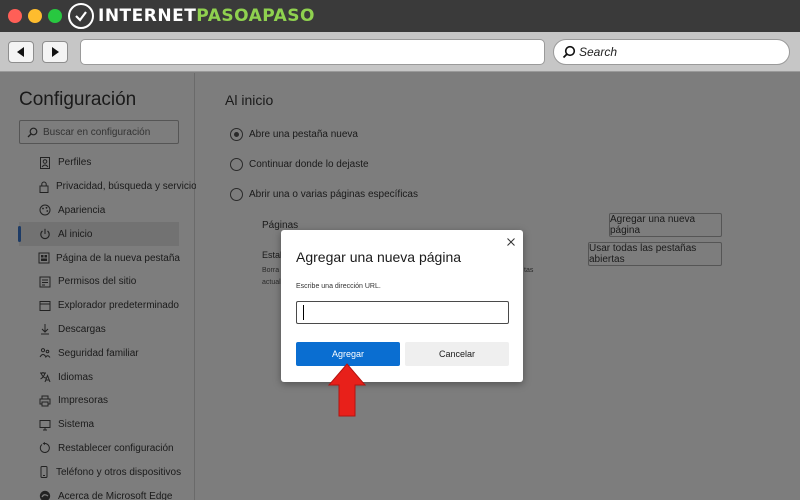 The height and width of the screenshot is (500, 800). What do you see at coordinates (45, 306) in the screenshot?
I see `browser-icon` at bounding box center [45, 306].